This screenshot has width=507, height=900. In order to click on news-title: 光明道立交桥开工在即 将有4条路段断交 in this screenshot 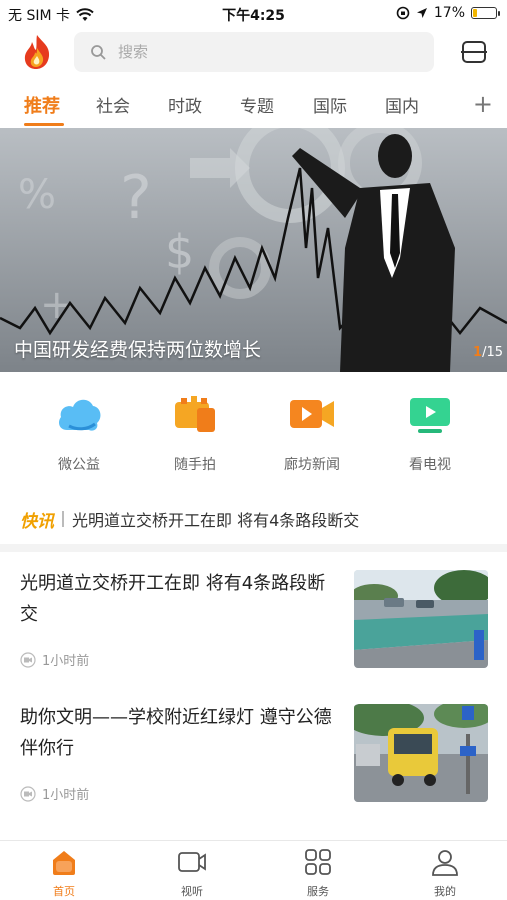, I will do `click(173, 599)`.